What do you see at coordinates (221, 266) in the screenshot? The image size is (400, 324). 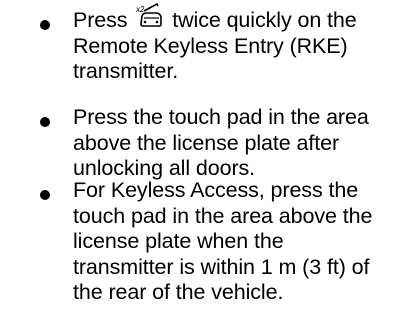 I see `text-line: transmitter is within 1 m (3 ft) of` at bounding box center [221, 266].